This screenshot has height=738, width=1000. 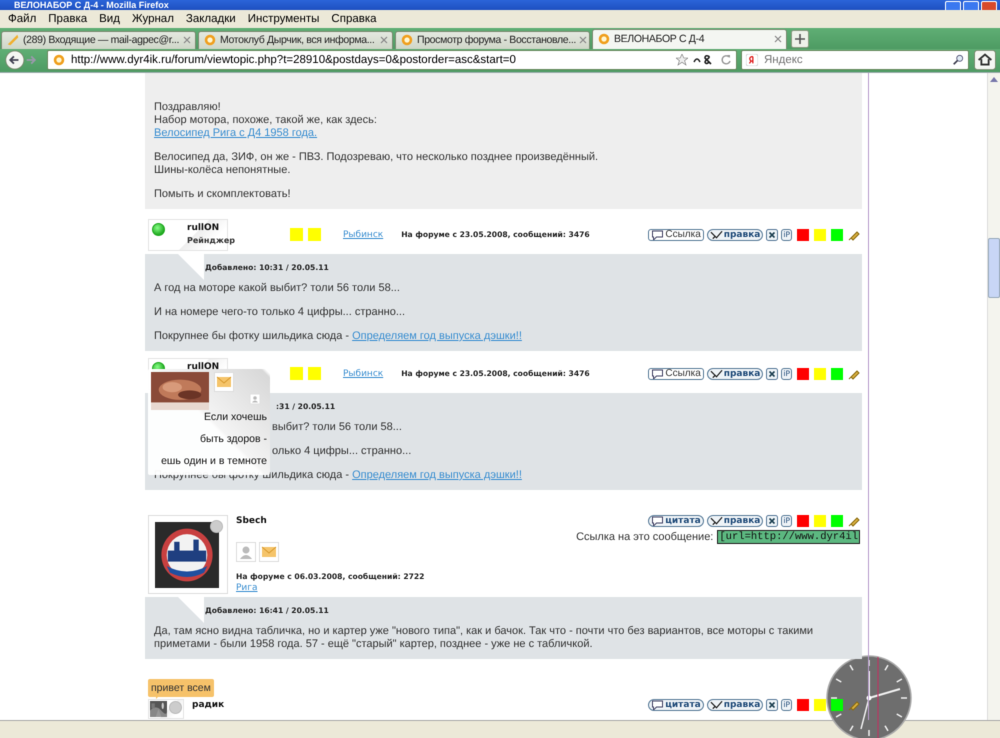 I want to click on post-text: Да, там ясно видна табличка, но и картер уже "нового типа", как и бачок. Так что - почти что без вариантов, все моторы с такими приметами - были 1958 года. 57 - ещё "старый" картер, позднее - уже не с табличкой., so click(x=484, y=637).